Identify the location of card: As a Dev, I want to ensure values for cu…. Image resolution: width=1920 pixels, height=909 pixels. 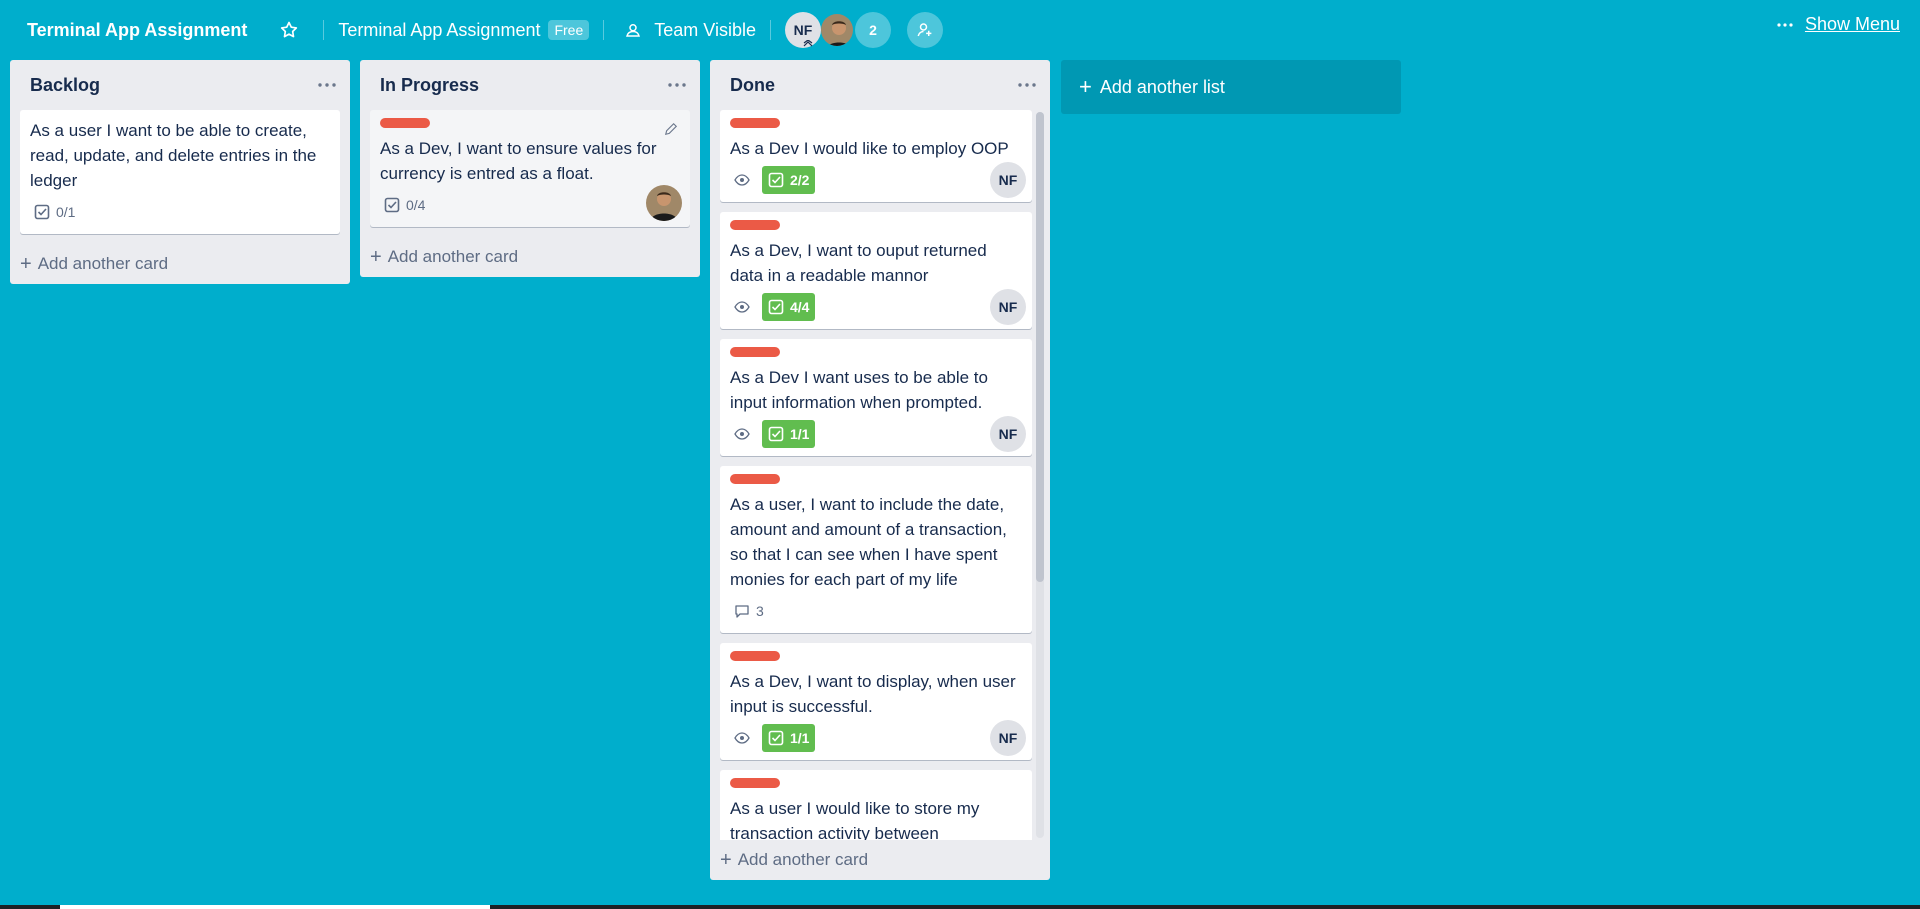
(530, 168).